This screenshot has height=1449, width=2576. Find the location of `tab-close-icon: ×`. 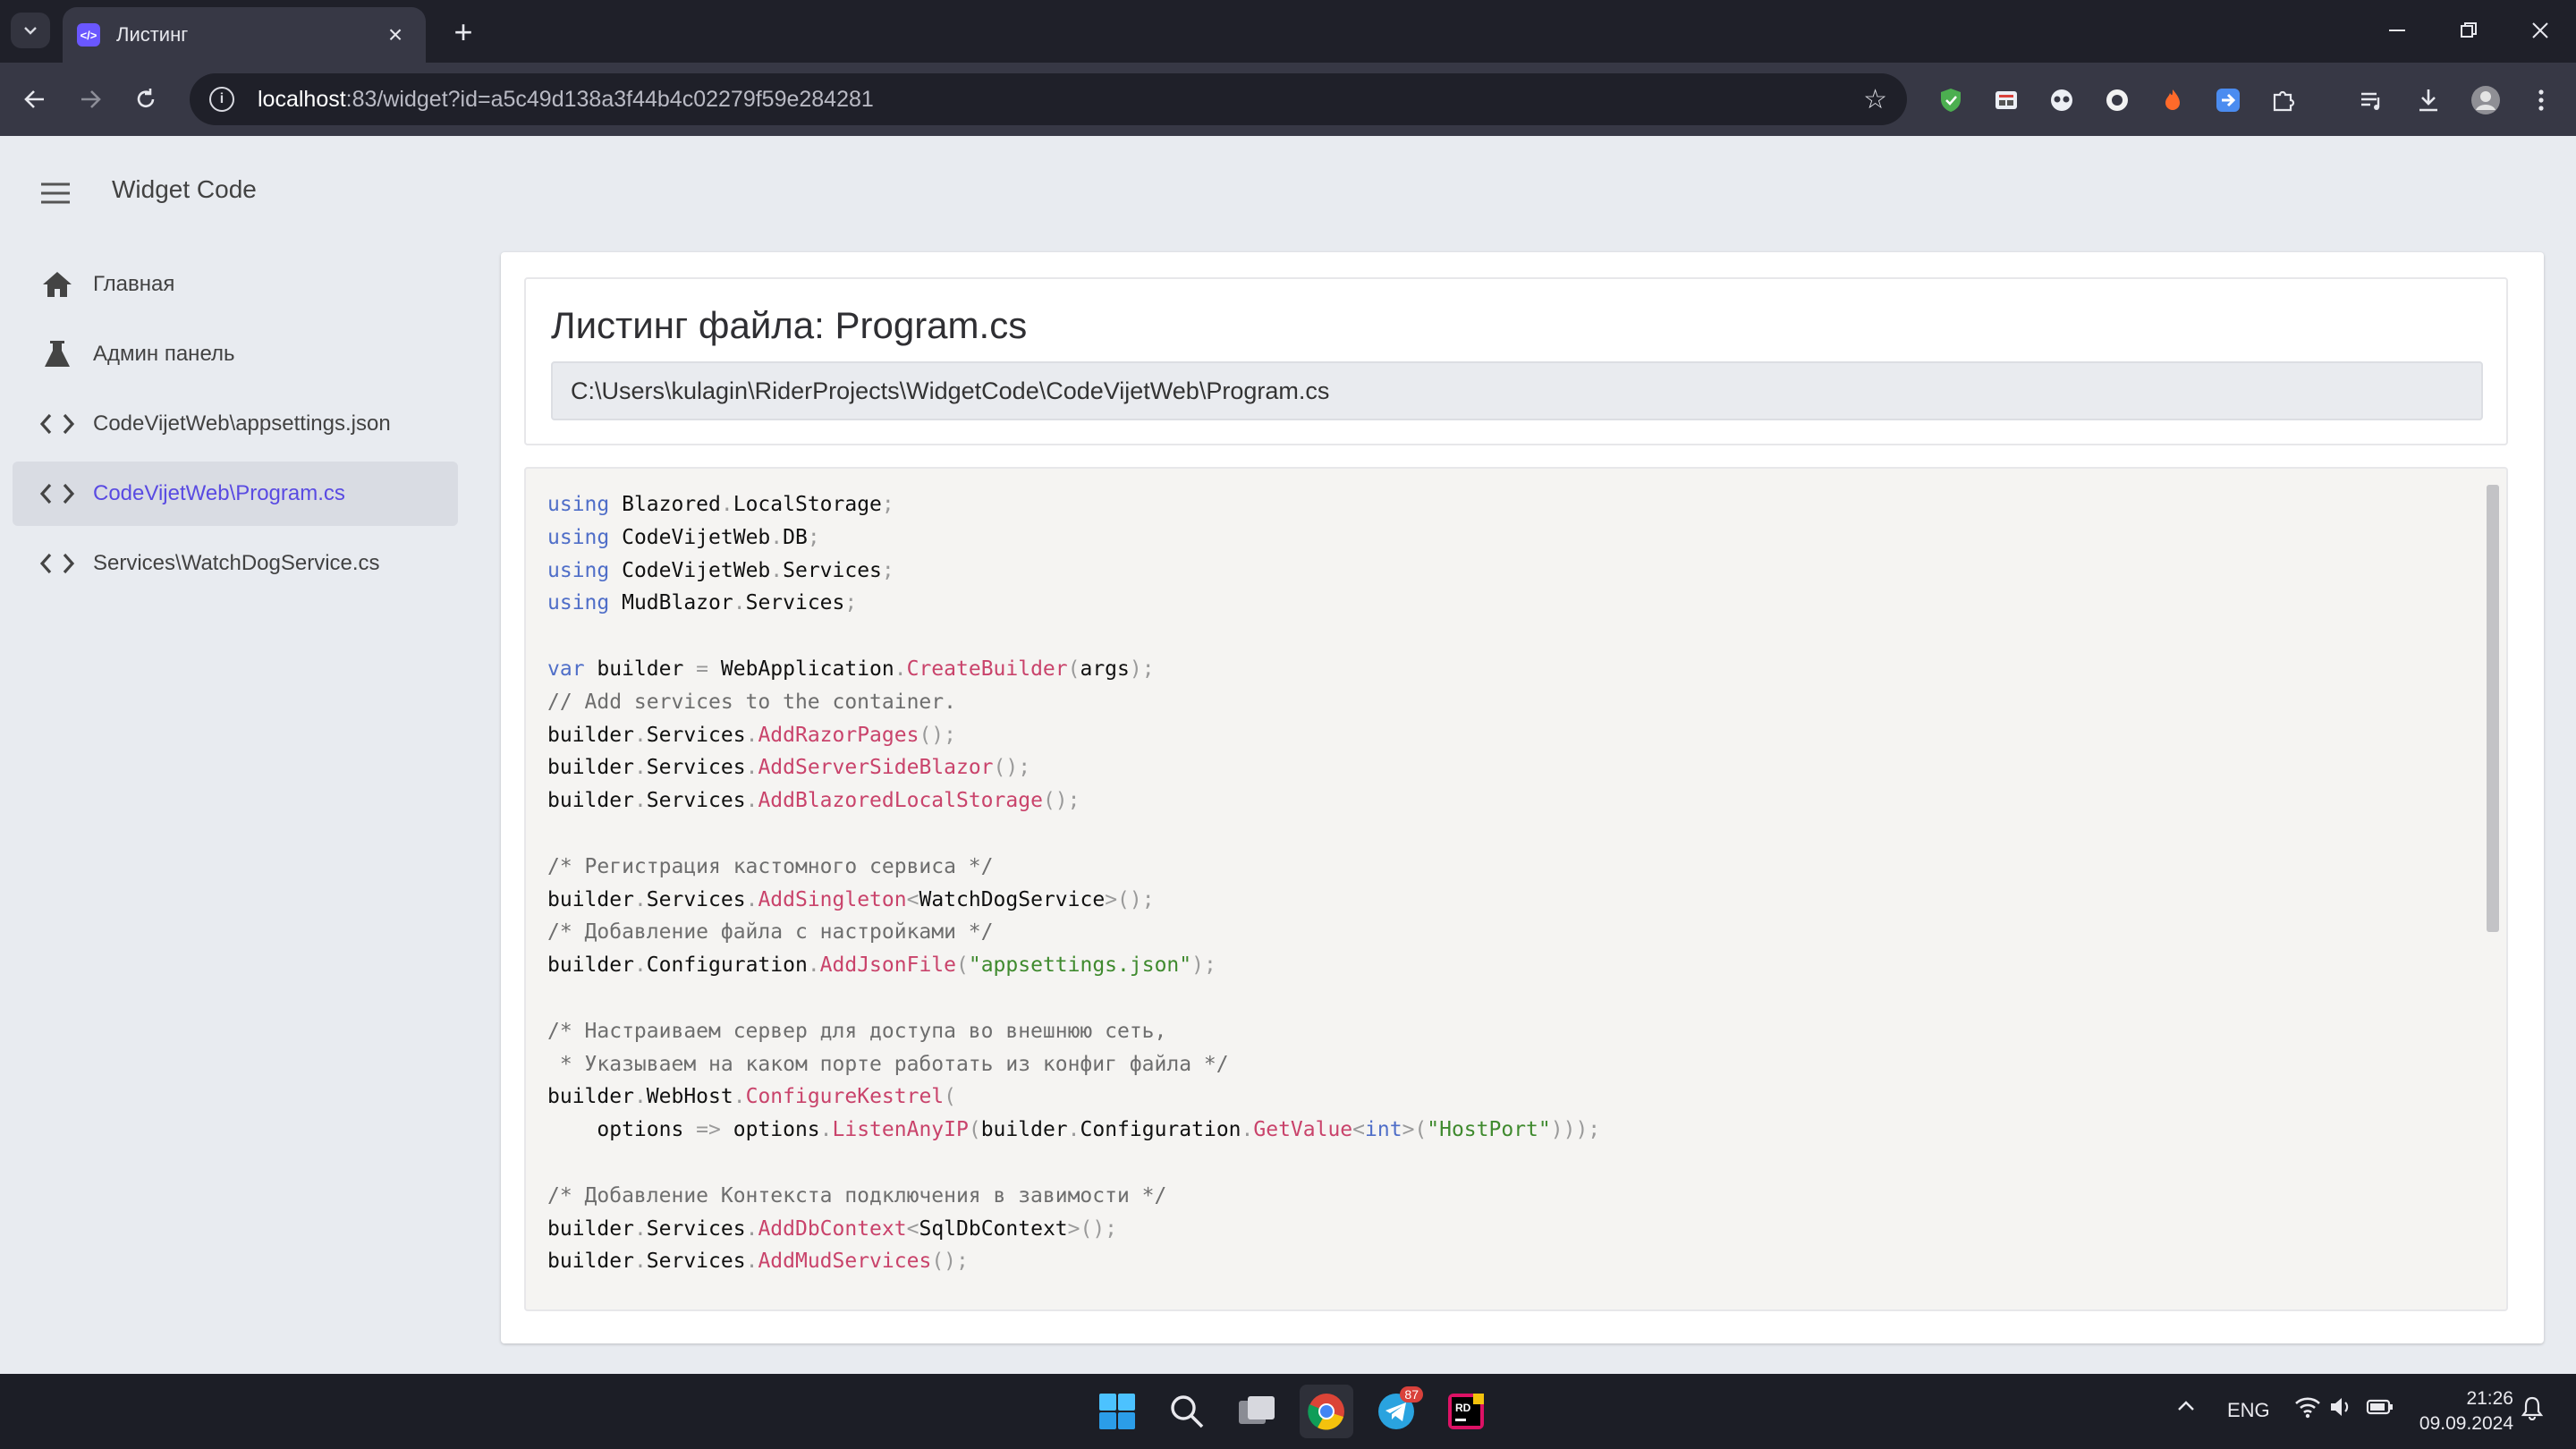

tab-close-icon: × is located at coordinates (395, 35).